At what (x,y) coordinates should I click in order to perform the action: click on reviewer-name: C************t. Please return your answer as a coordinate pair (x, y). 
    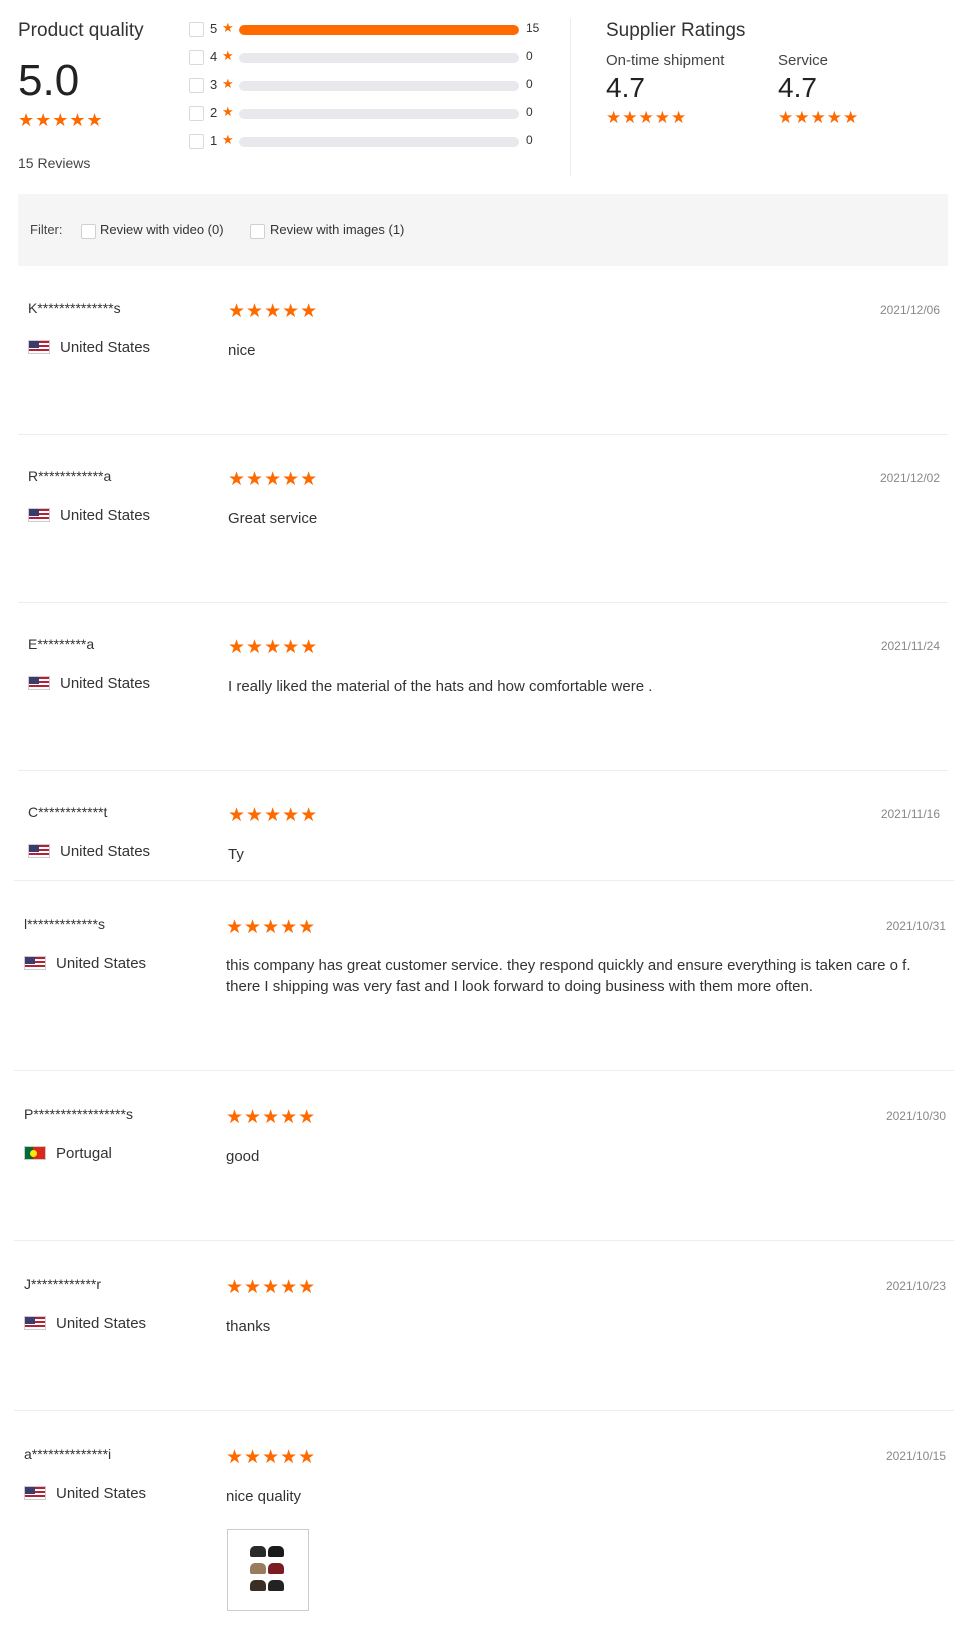
    Looking at the image, I should click on (68, 812).